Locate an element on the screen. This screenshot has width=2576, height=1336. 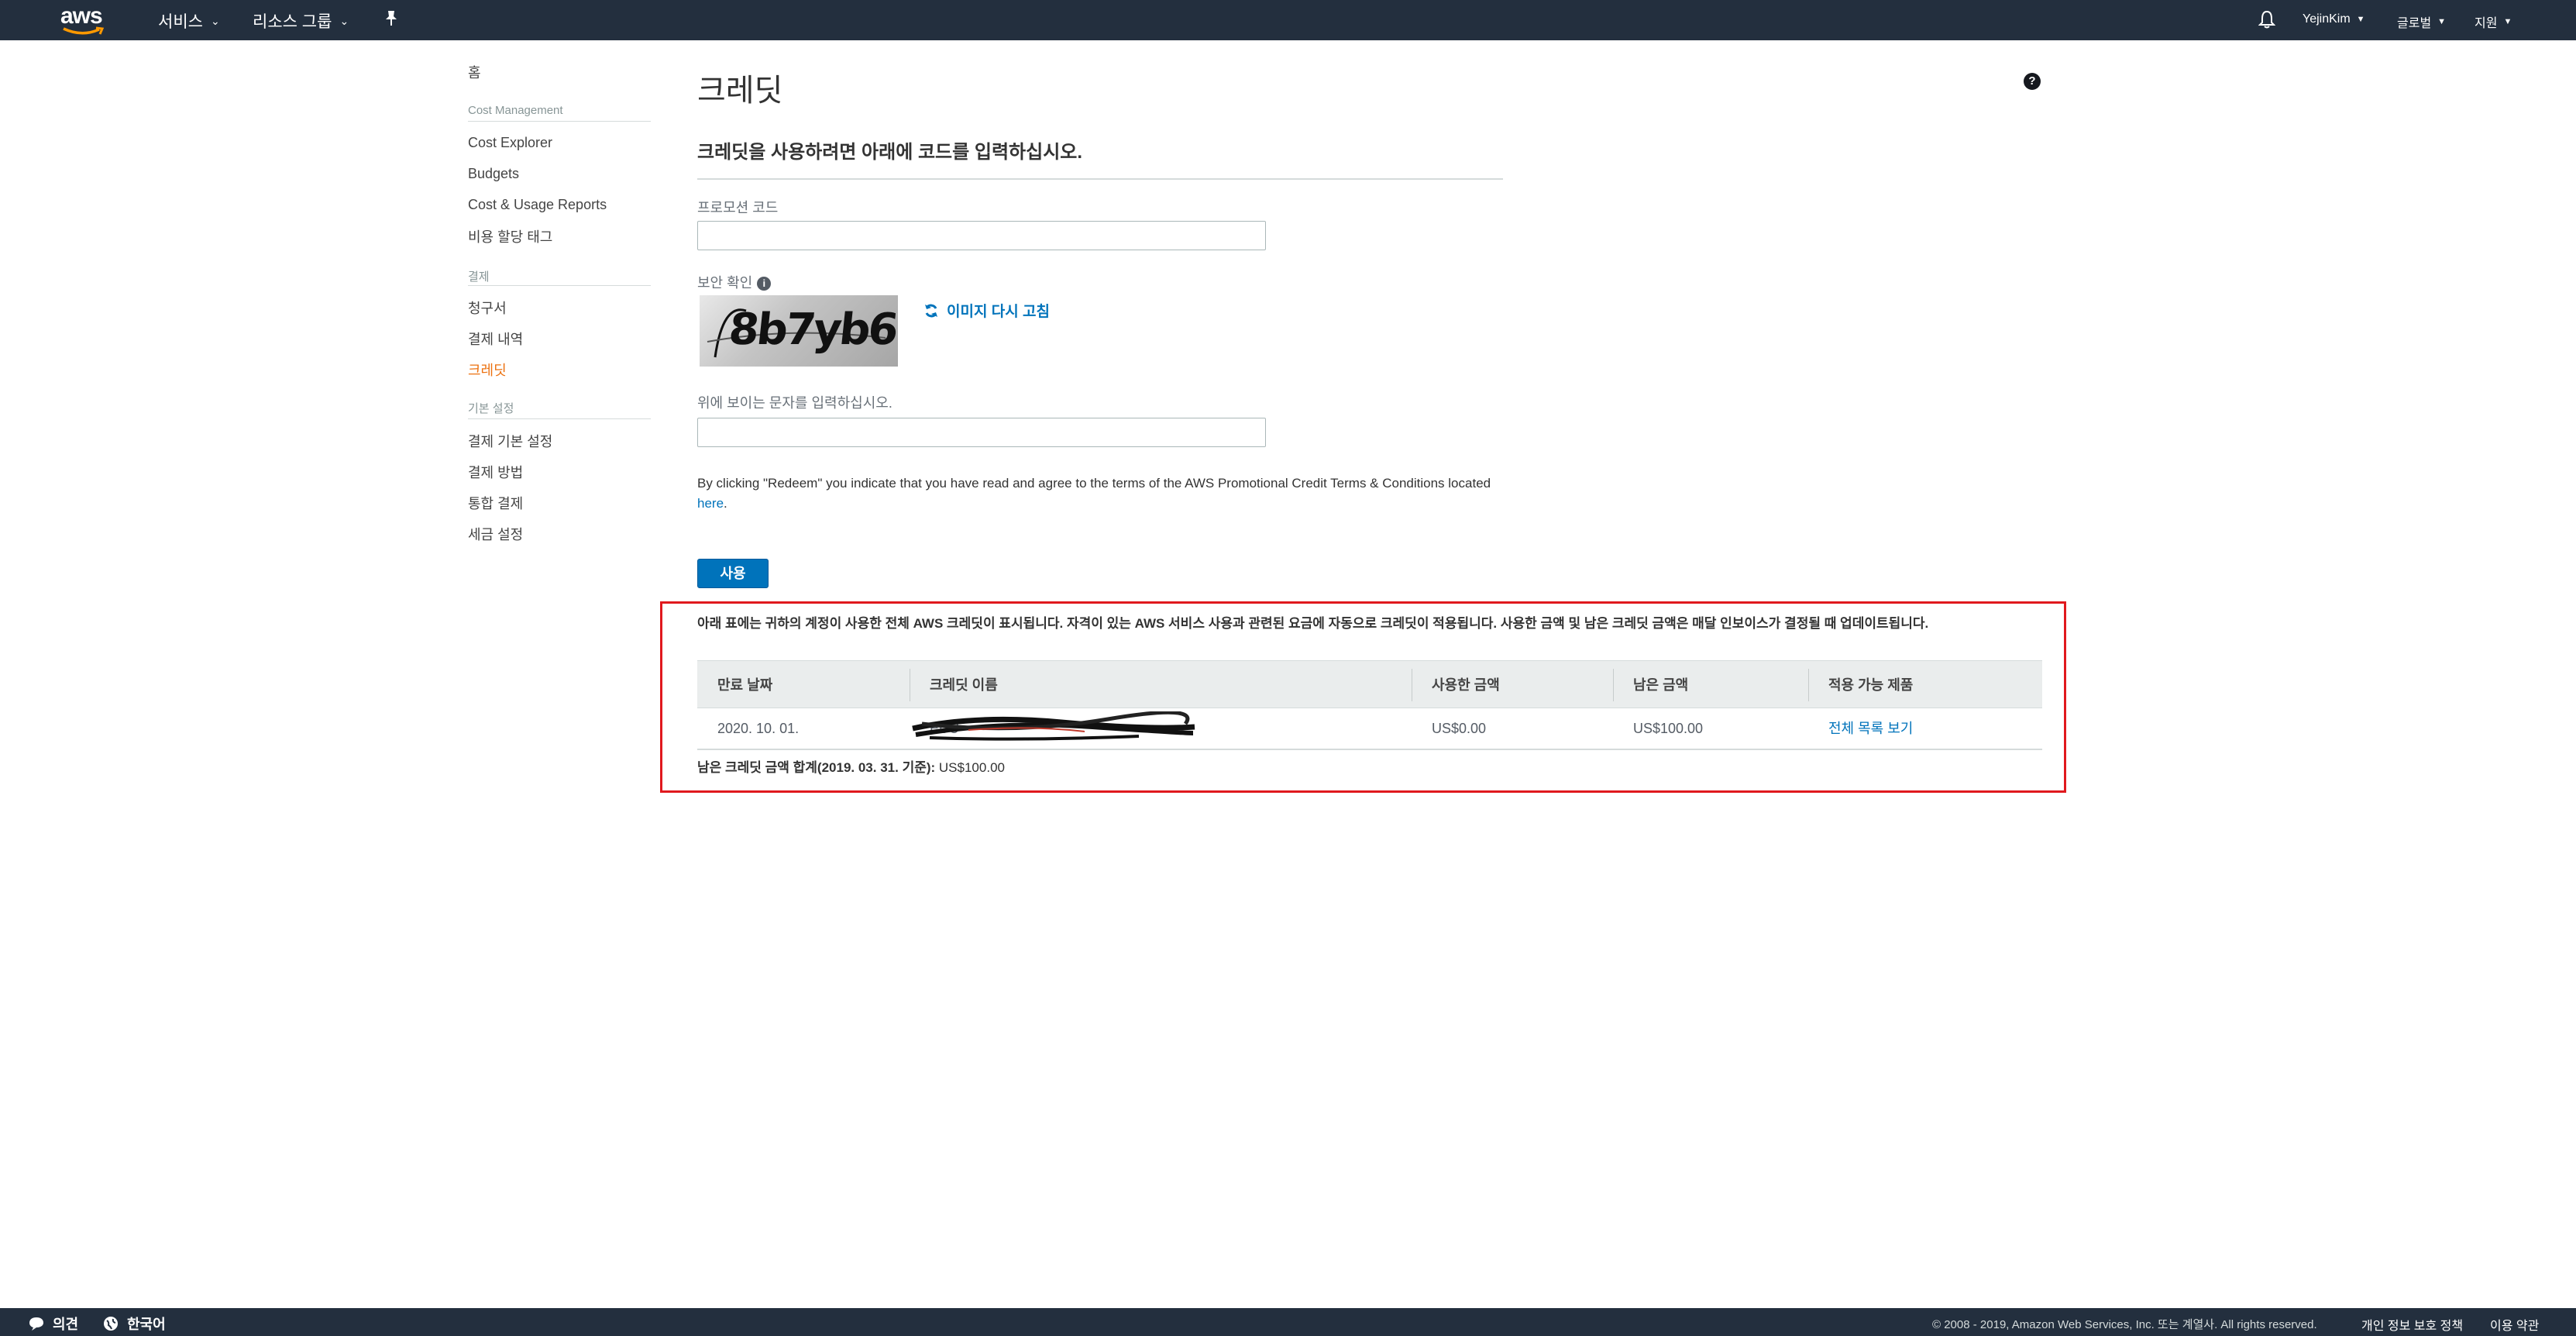
pin-icon-svg is located at coordinates (391, 18).